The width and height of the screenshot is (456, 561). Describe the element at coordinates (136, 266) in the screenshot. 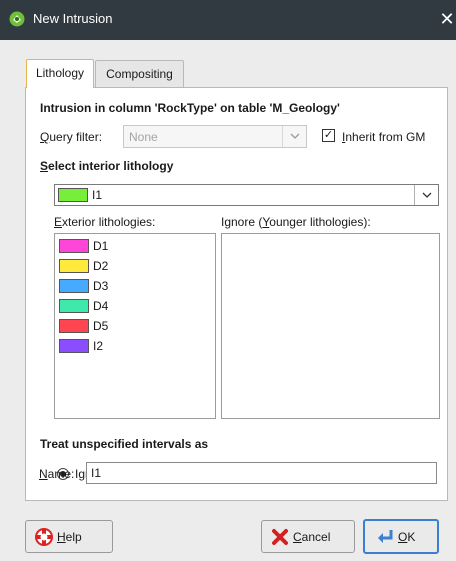

I see `list-item: D2` at that location.